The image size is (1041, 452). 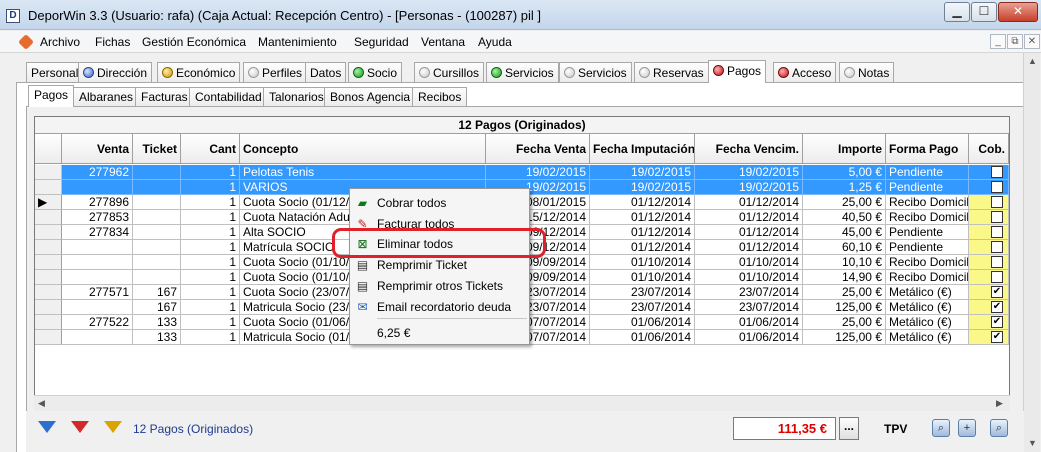 I want to click on header-fecha-venta: Fecha Venta, so click(x=538, y=149).